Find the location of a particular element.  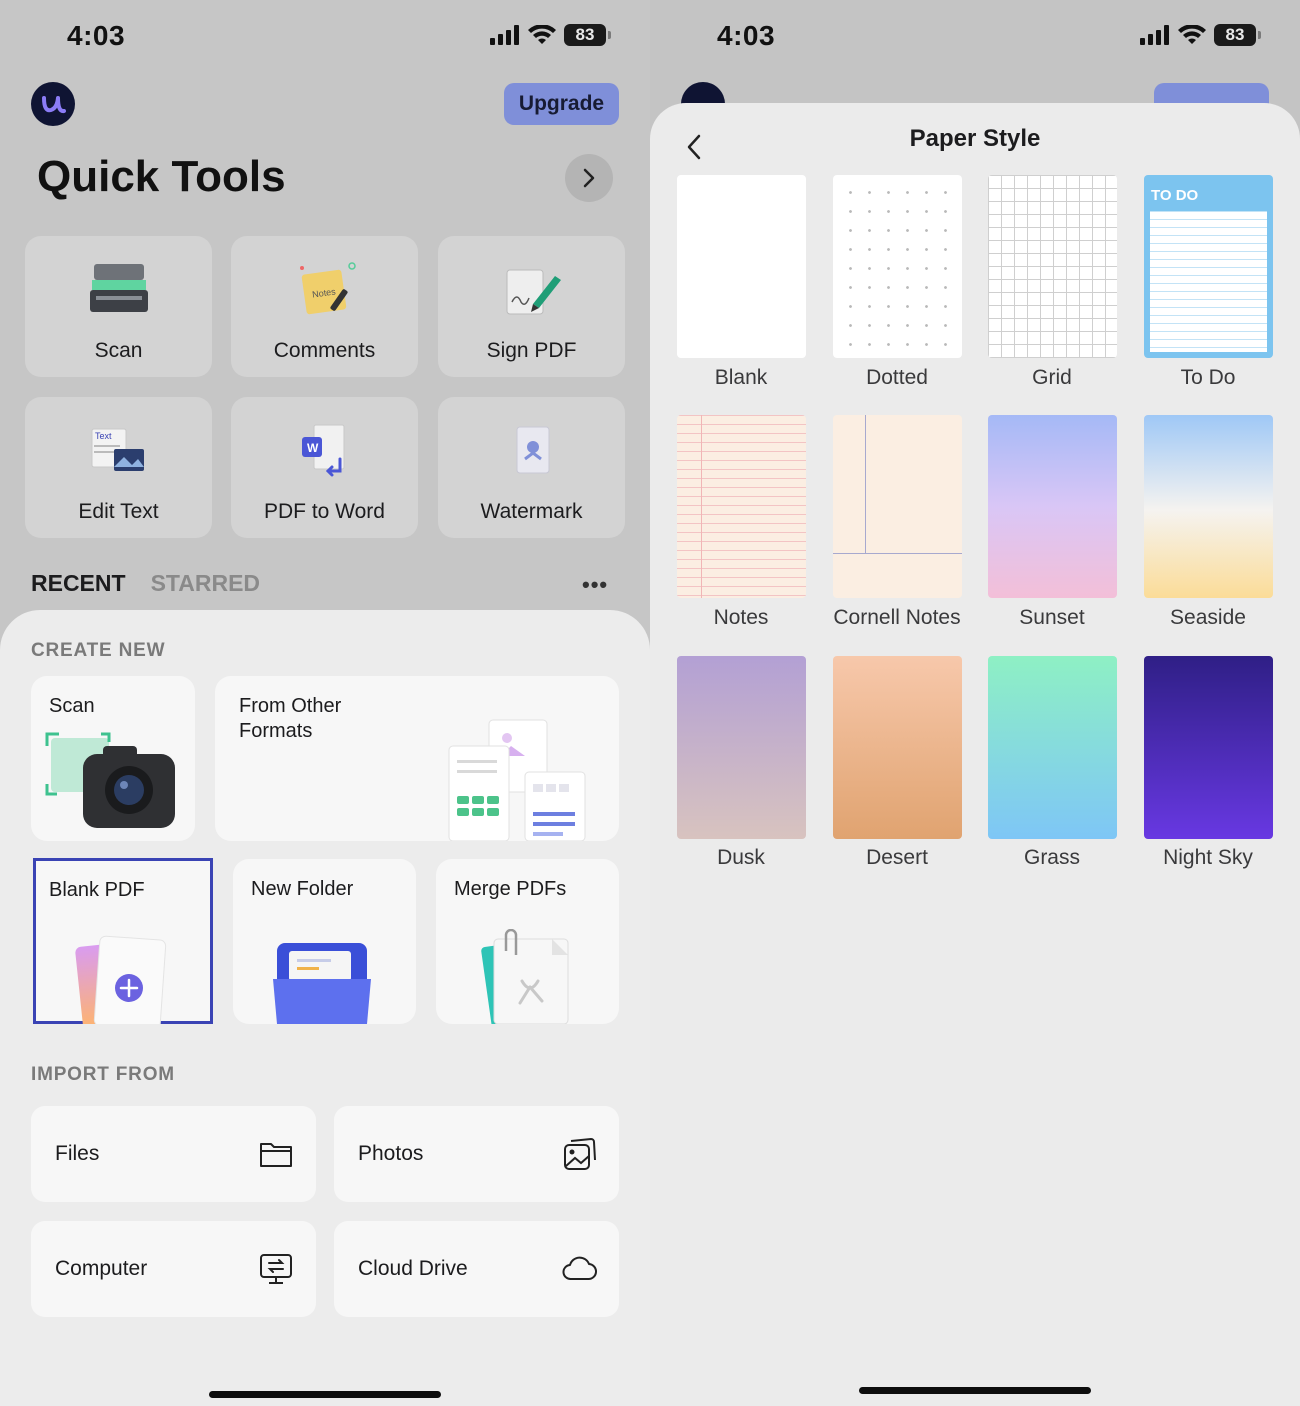

paper-dusk is located at coordinates (741, 747).